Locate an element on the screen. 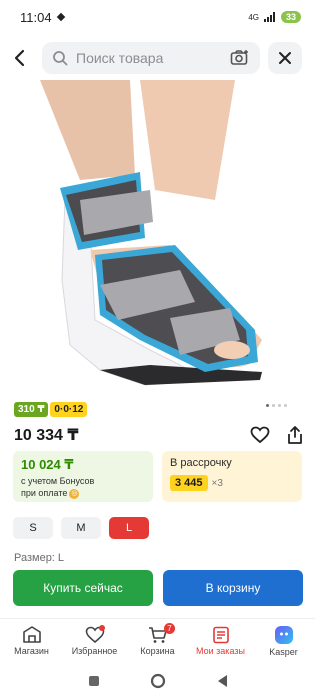 The image size is (320, 700). network-label: 4G is located at coordinates (253, 17).